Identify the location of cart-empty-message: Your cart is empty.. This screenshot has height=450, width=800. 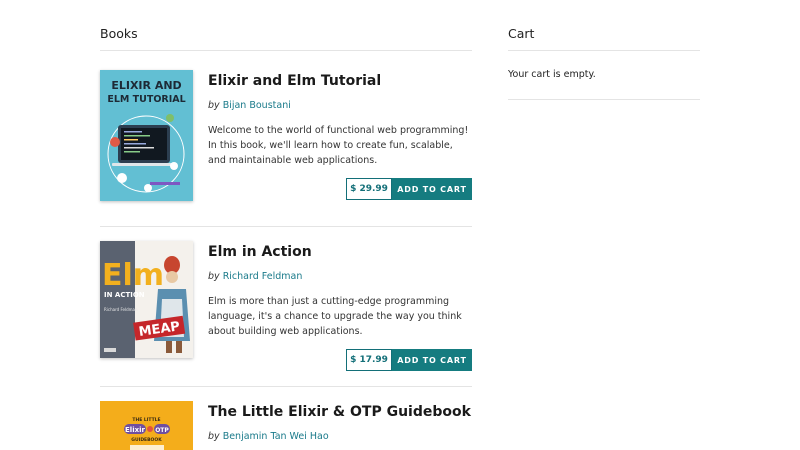
(552, 74).